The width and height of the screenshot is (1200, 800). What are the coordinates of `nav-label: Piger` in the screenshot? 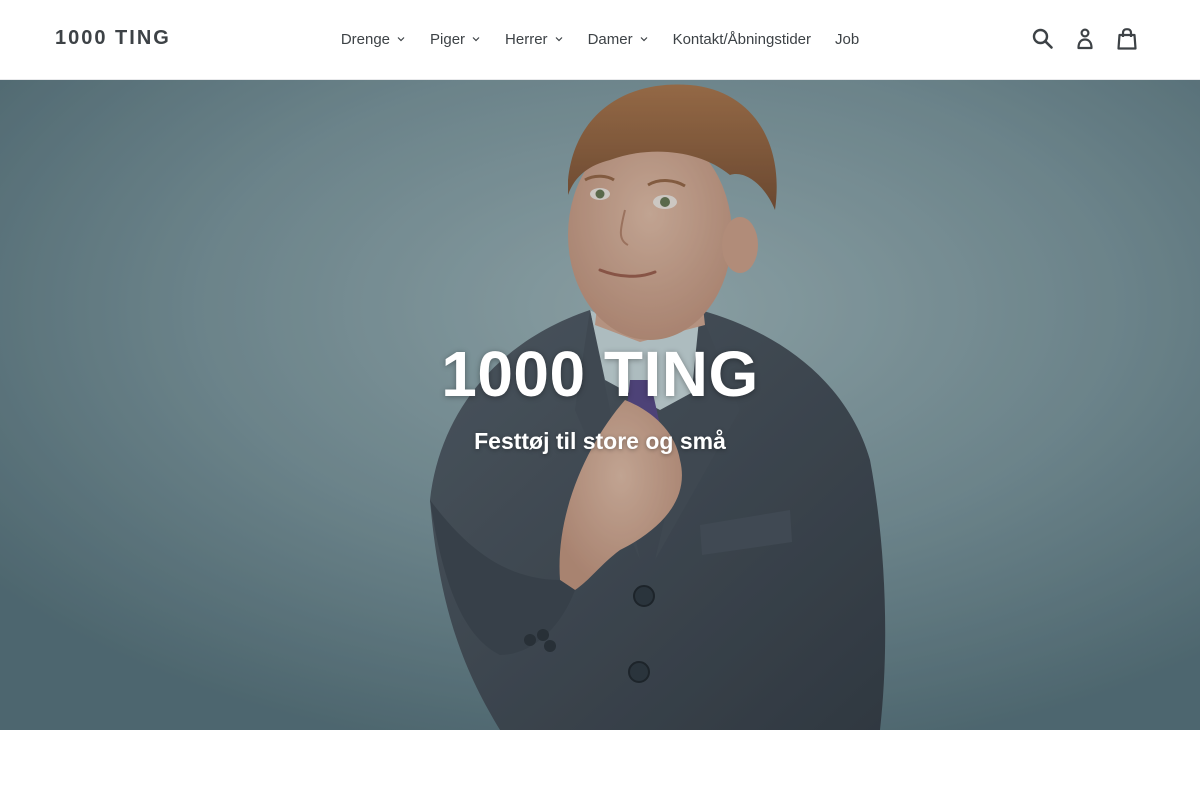 It's located at (448, 39).